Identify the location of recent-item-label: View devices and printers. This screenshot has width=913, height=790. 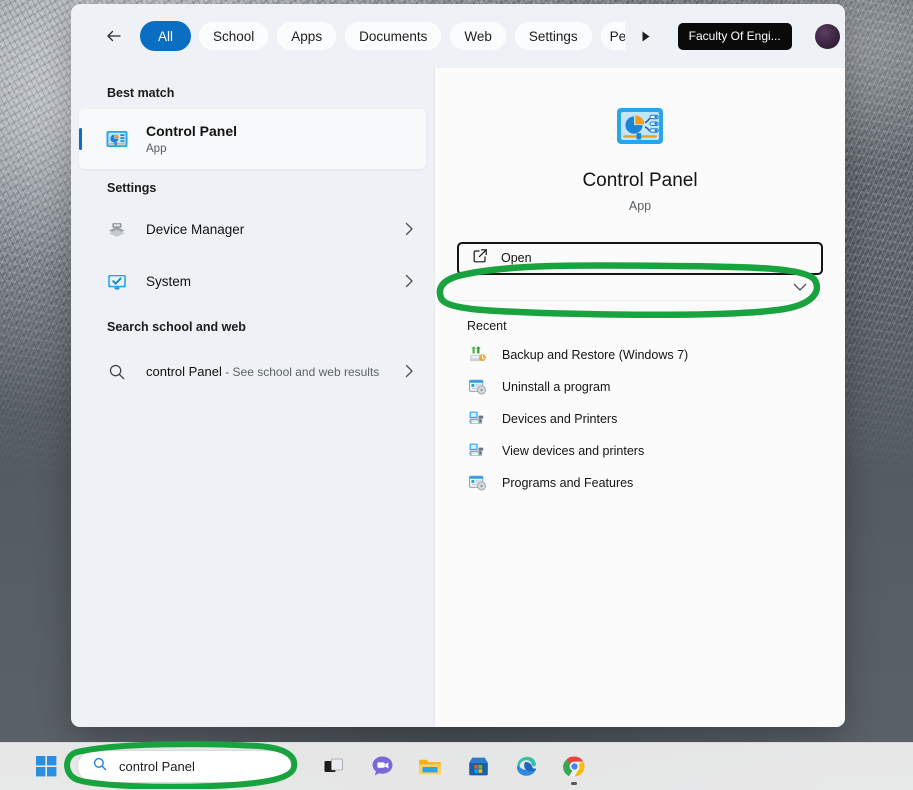
(573, 450).